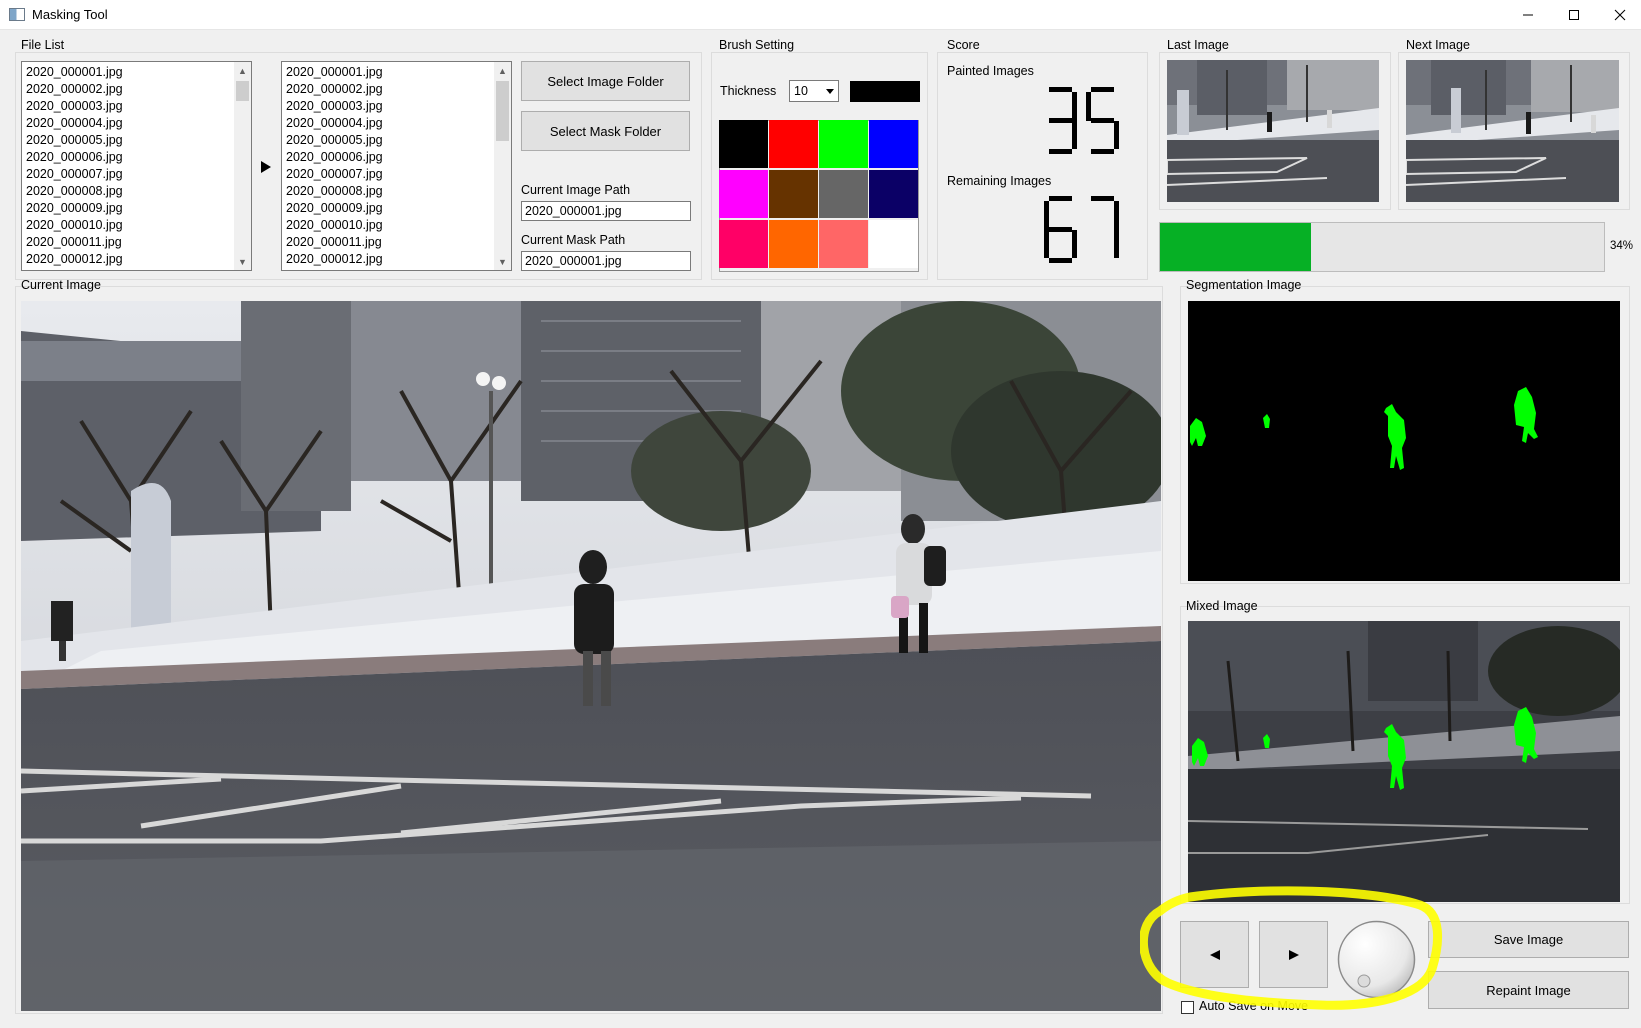  I want to click on next-image-label: Next Image, so click(1438, 45).